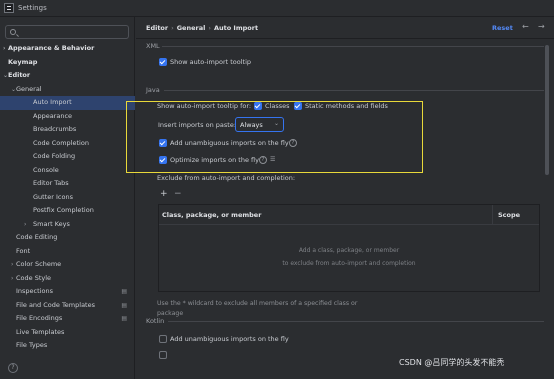 This screenshot has height=379, width=554. I want to click on header-divider, so click(345, 38).